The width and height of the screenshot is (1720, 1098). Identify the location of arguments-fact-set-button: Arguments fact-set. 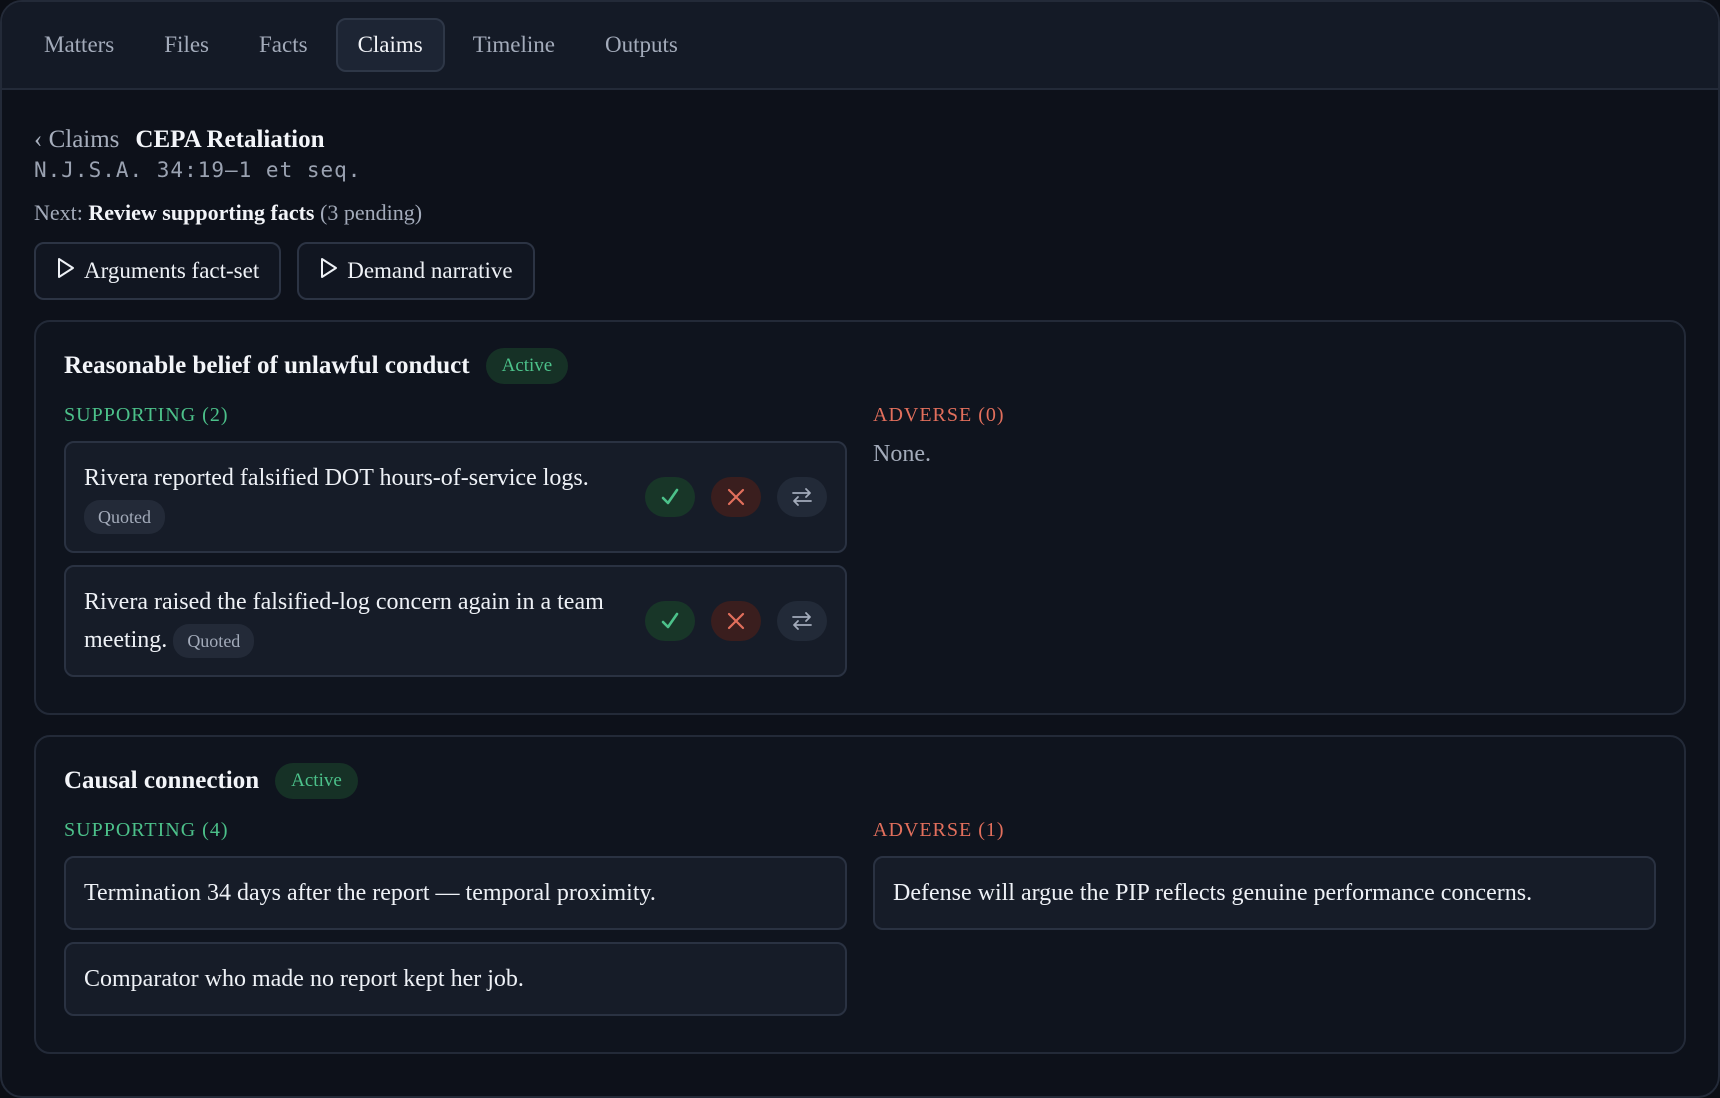
(158, 271).